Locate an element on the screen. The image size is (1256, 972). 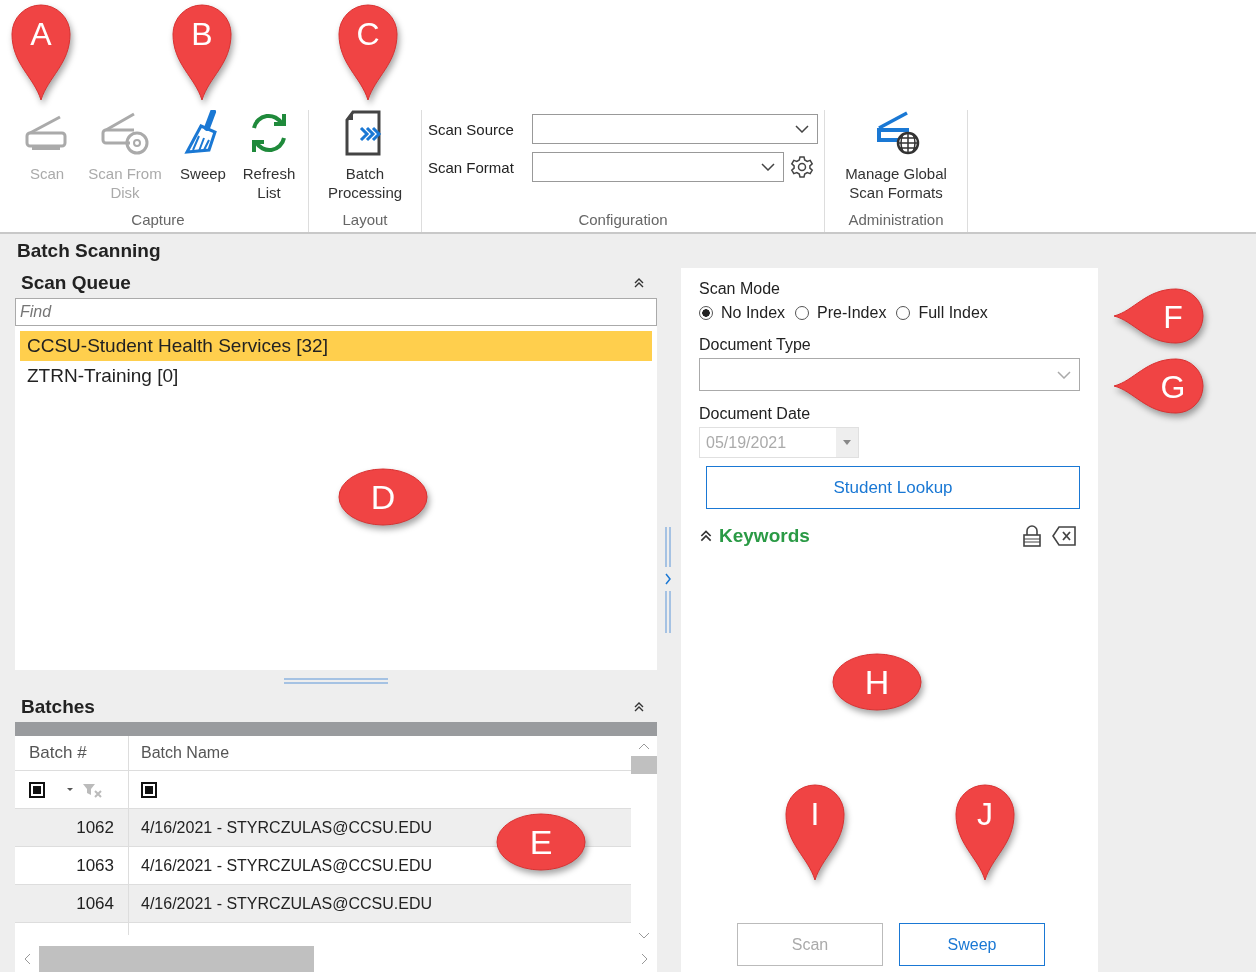
scroll-up-icon is located at coordinates (644, 746).